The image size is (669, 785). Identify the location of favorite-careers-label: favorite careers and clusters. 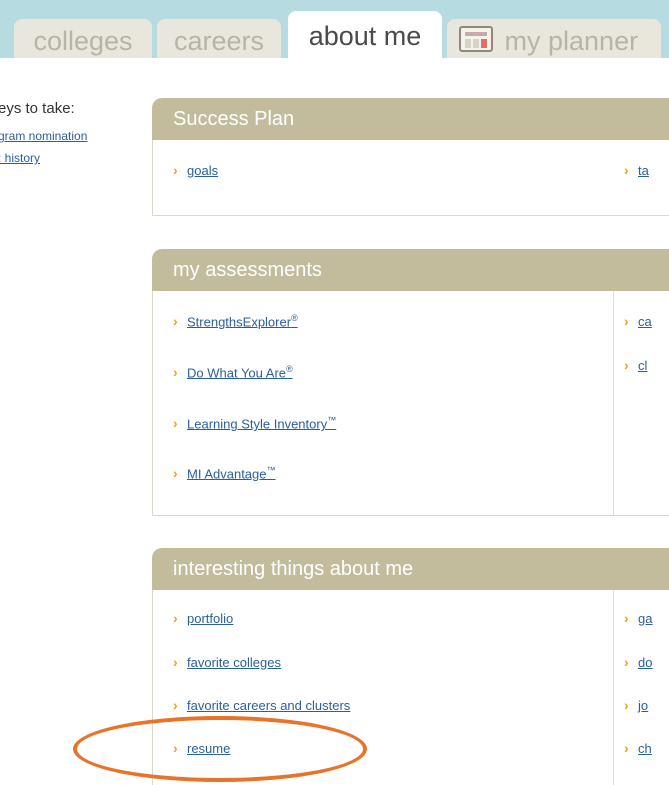
(269, 705).